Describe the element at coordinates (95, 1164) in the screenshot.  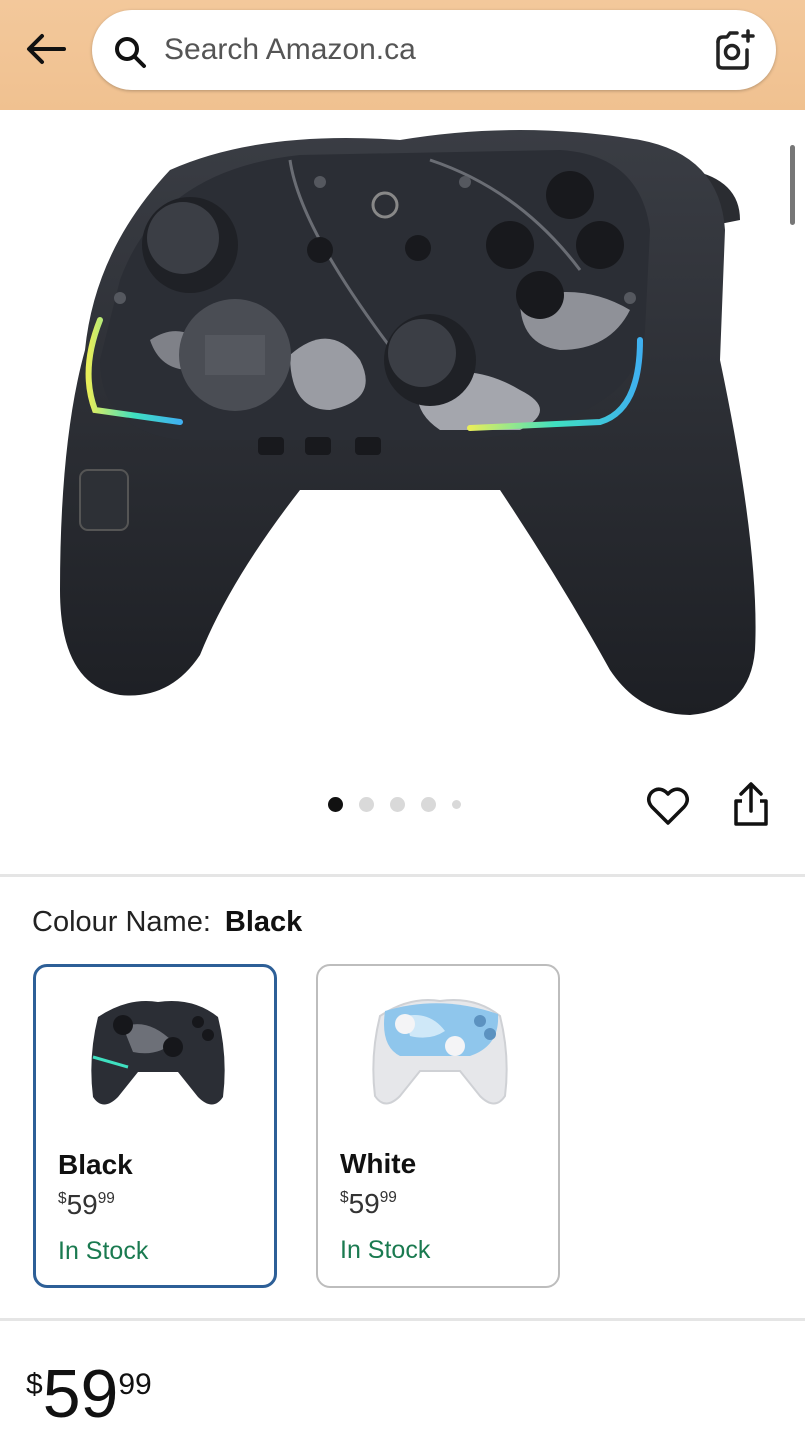
I see `variant-name: Black` at that location.